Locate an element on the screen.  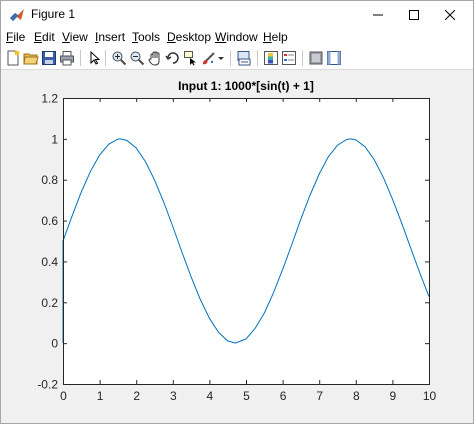
menu-file: File is located at coordinates (15, 37).